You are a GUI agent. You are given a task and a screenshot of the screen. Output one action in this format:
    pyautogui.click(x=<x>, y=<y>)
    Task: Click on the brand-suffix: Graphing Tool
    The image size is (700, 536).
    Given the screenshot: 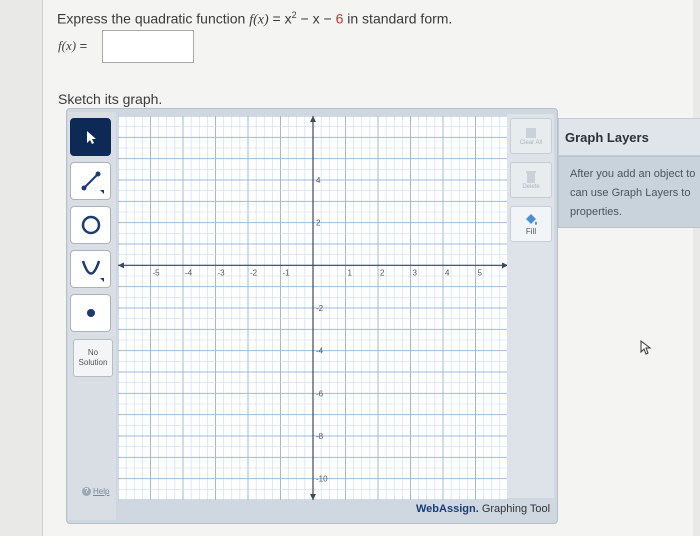 What is the action you would take?
    pyautogui.click(x=514, y=509)
    